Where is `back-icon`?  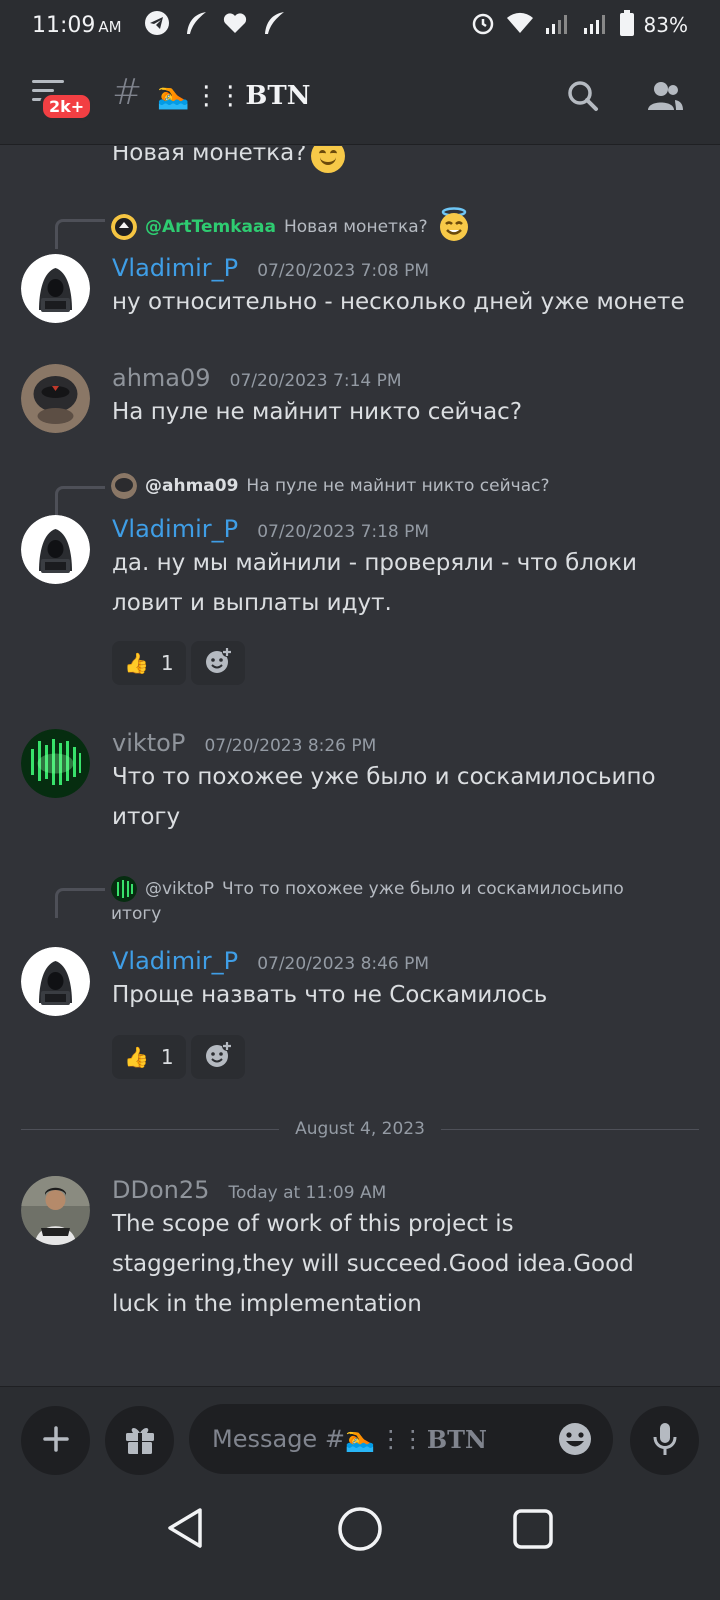
back-icon is located at coordinates (185, 1530).